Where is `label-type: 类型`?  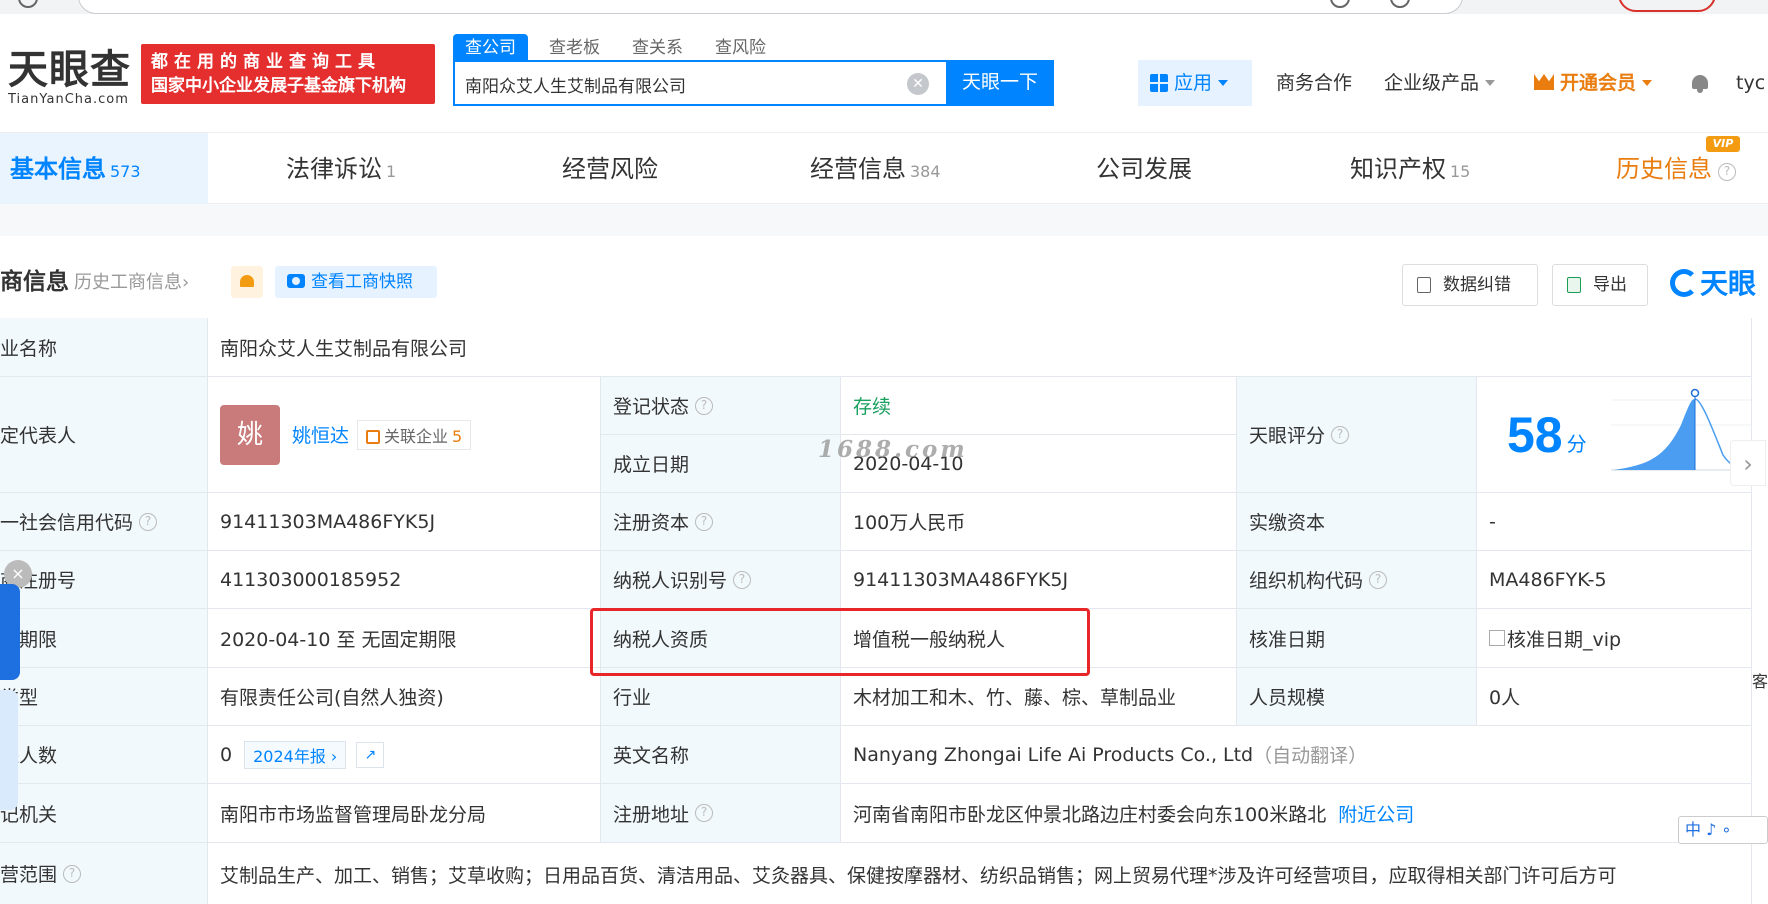 label-type: 类型 is located at coordinates (104, 697).